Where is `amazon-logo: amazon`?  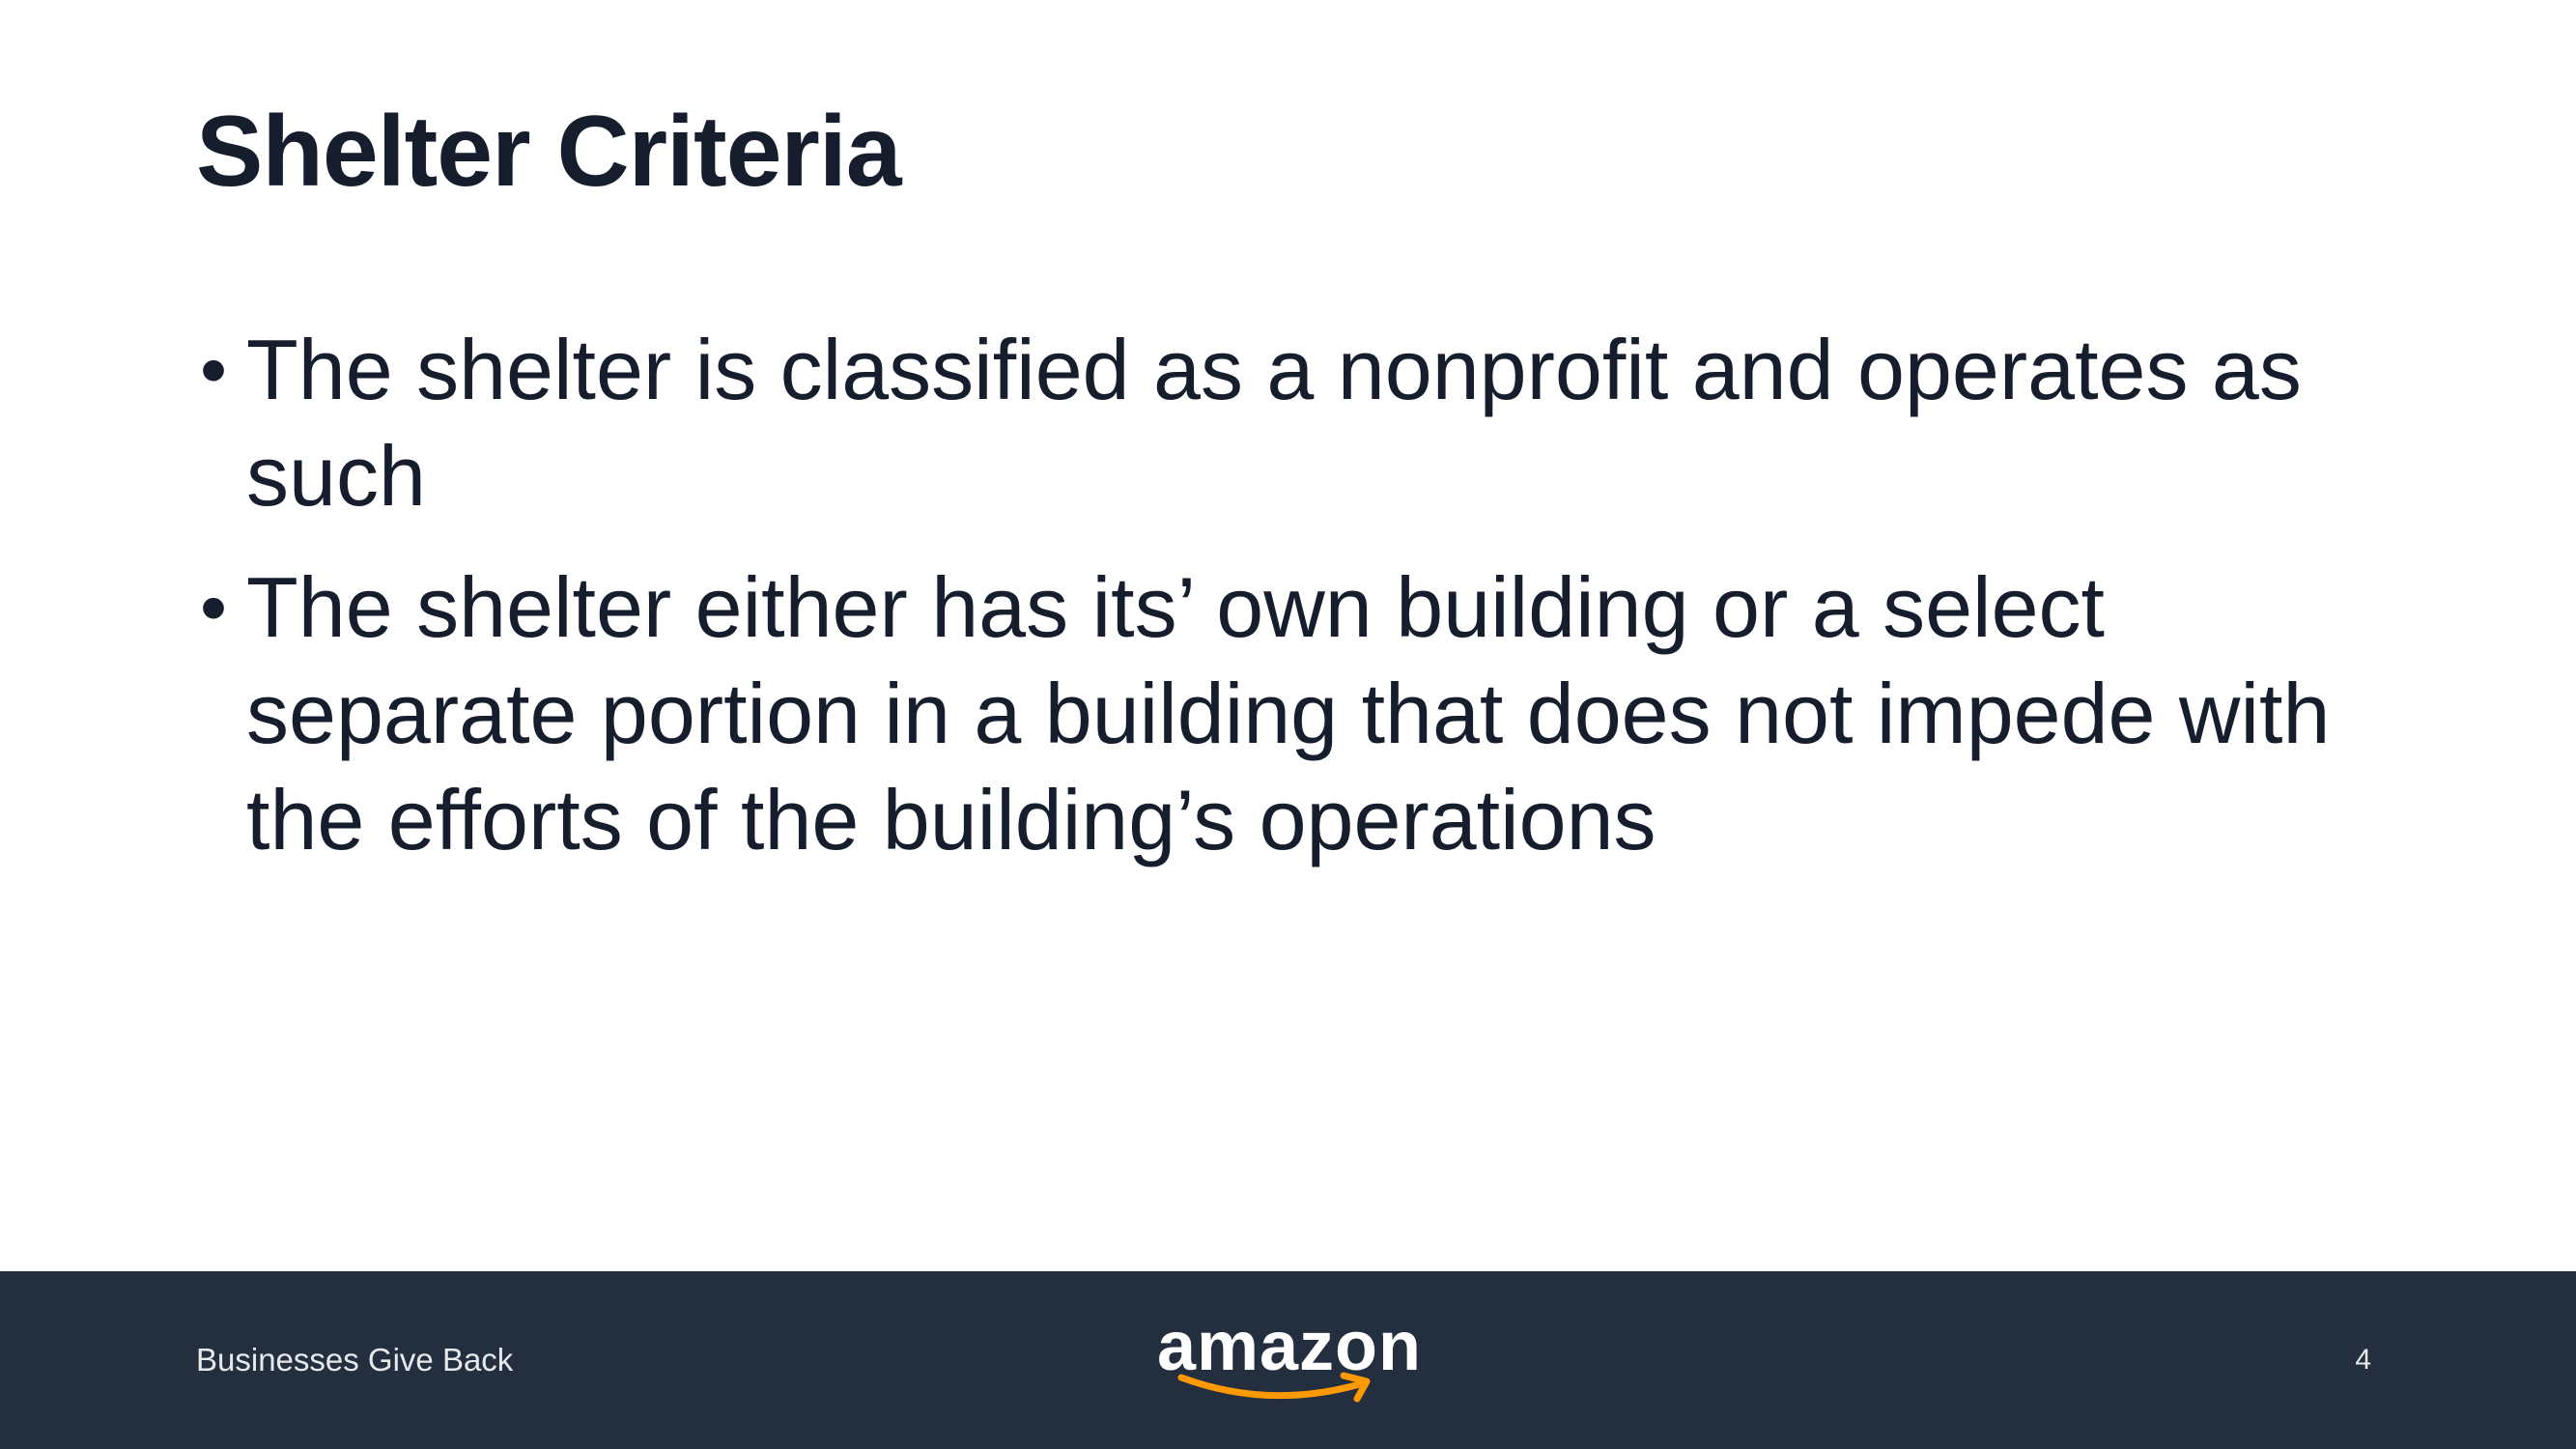
amazon-logo: amazon is located at coordinates (1289, 1365).